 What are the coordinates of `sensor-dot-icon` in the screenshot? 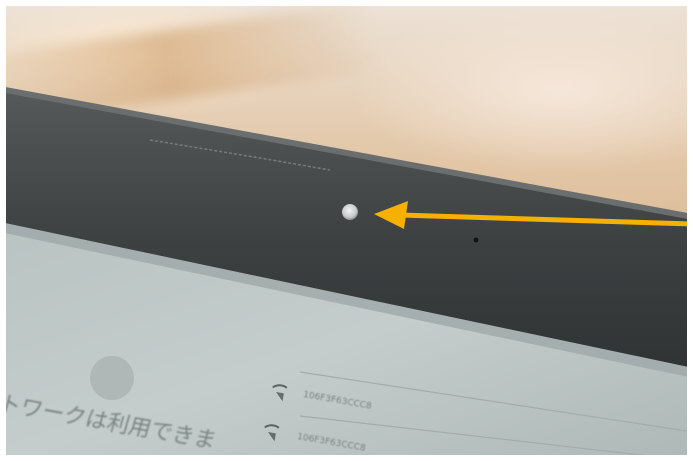 It's located at (476, 240).